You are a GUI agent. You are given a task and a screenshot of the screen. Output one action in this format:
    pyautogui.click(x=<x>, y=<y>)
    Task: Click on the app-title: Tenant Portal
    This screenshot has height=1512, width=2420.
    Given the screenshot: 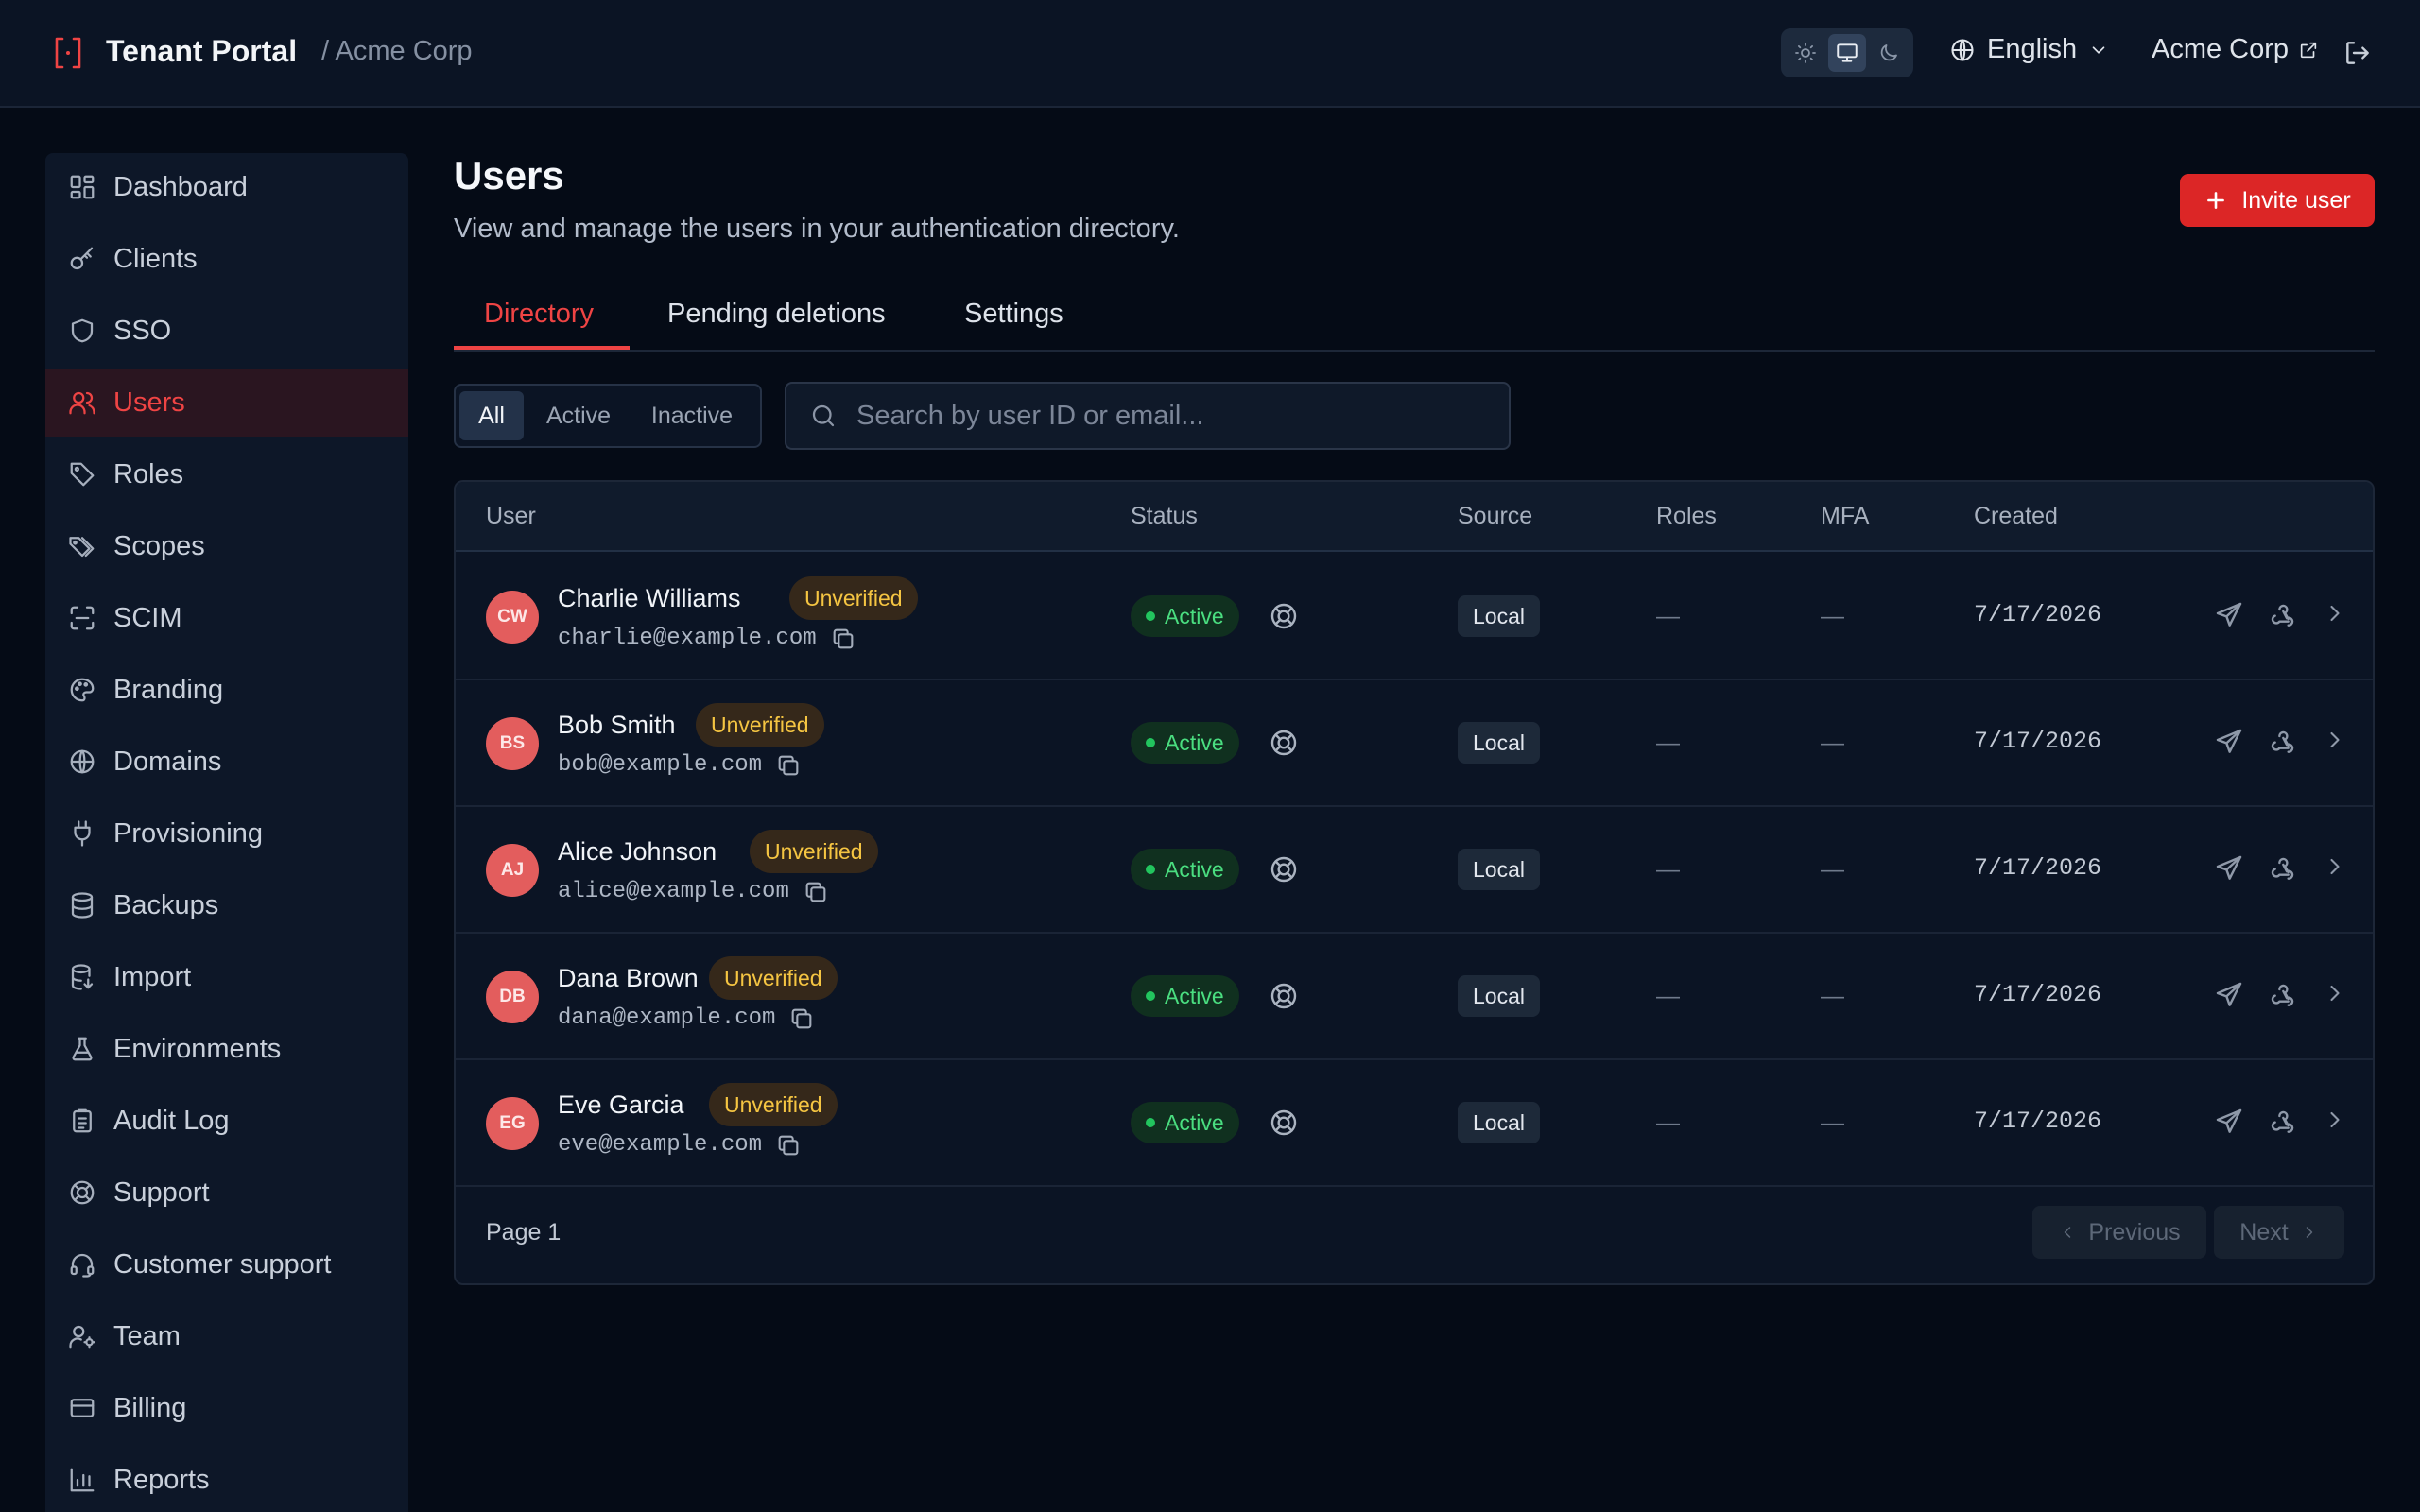 What is the action you would take?
    pyautogui.click(x=201, y=51)
    